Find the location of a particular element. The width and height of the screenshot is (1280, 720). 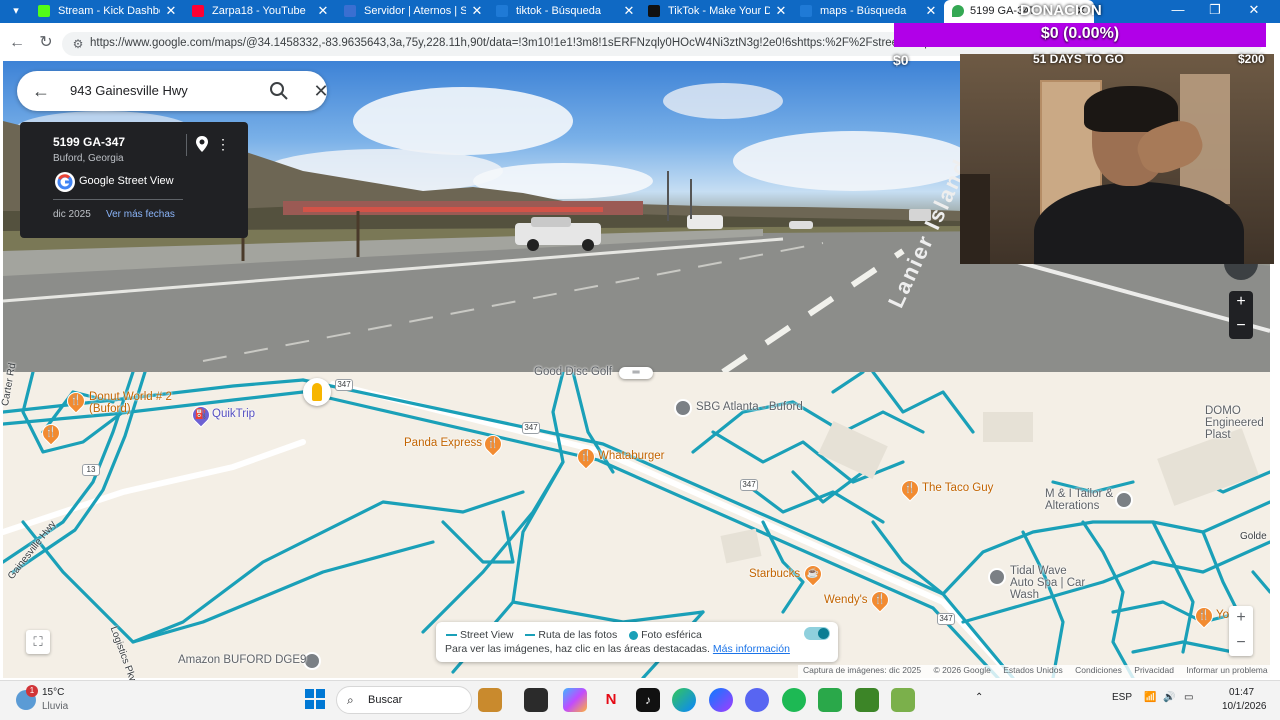

more-options-icon: ⋮ is located at coordinates (223, 144).